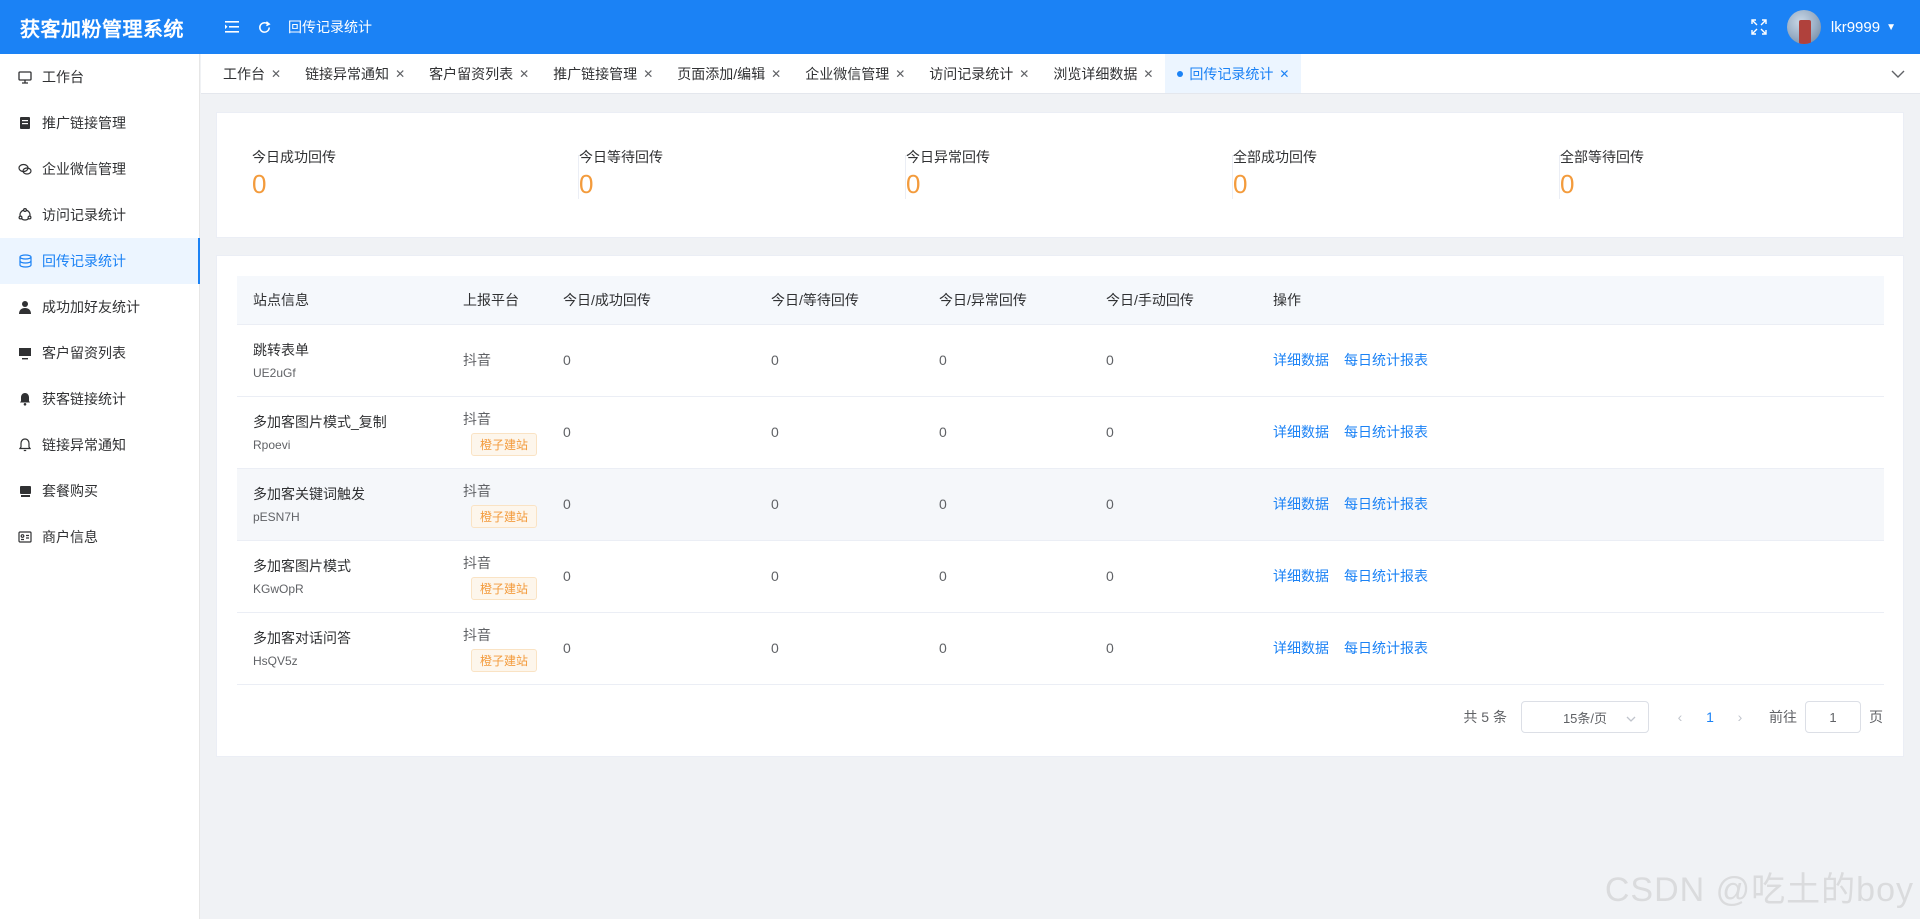 This screenshot has height=919, width=1920. I want to click on prev-page-button: ‹, so click(1680, 717).